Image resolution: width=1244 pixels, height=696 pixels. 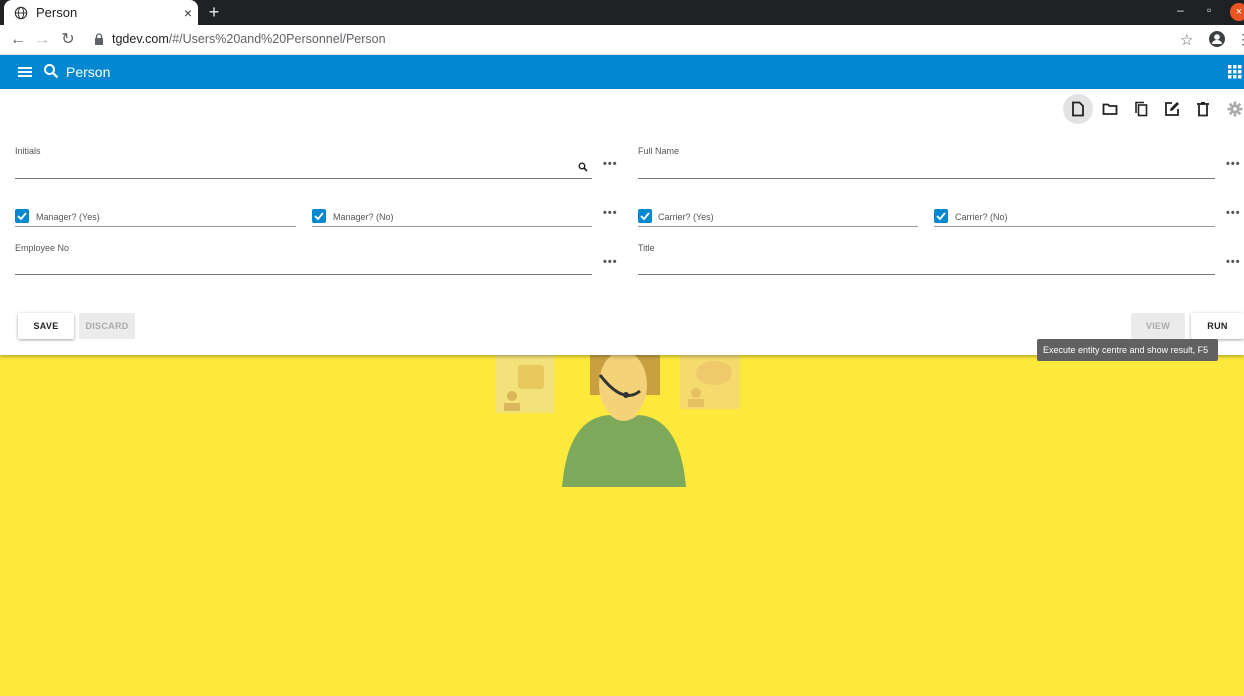 What do you see at coordinates (107, 326) in the screenshot?
I see `discard-button: DISCARD` at bounding box center [107, 326].